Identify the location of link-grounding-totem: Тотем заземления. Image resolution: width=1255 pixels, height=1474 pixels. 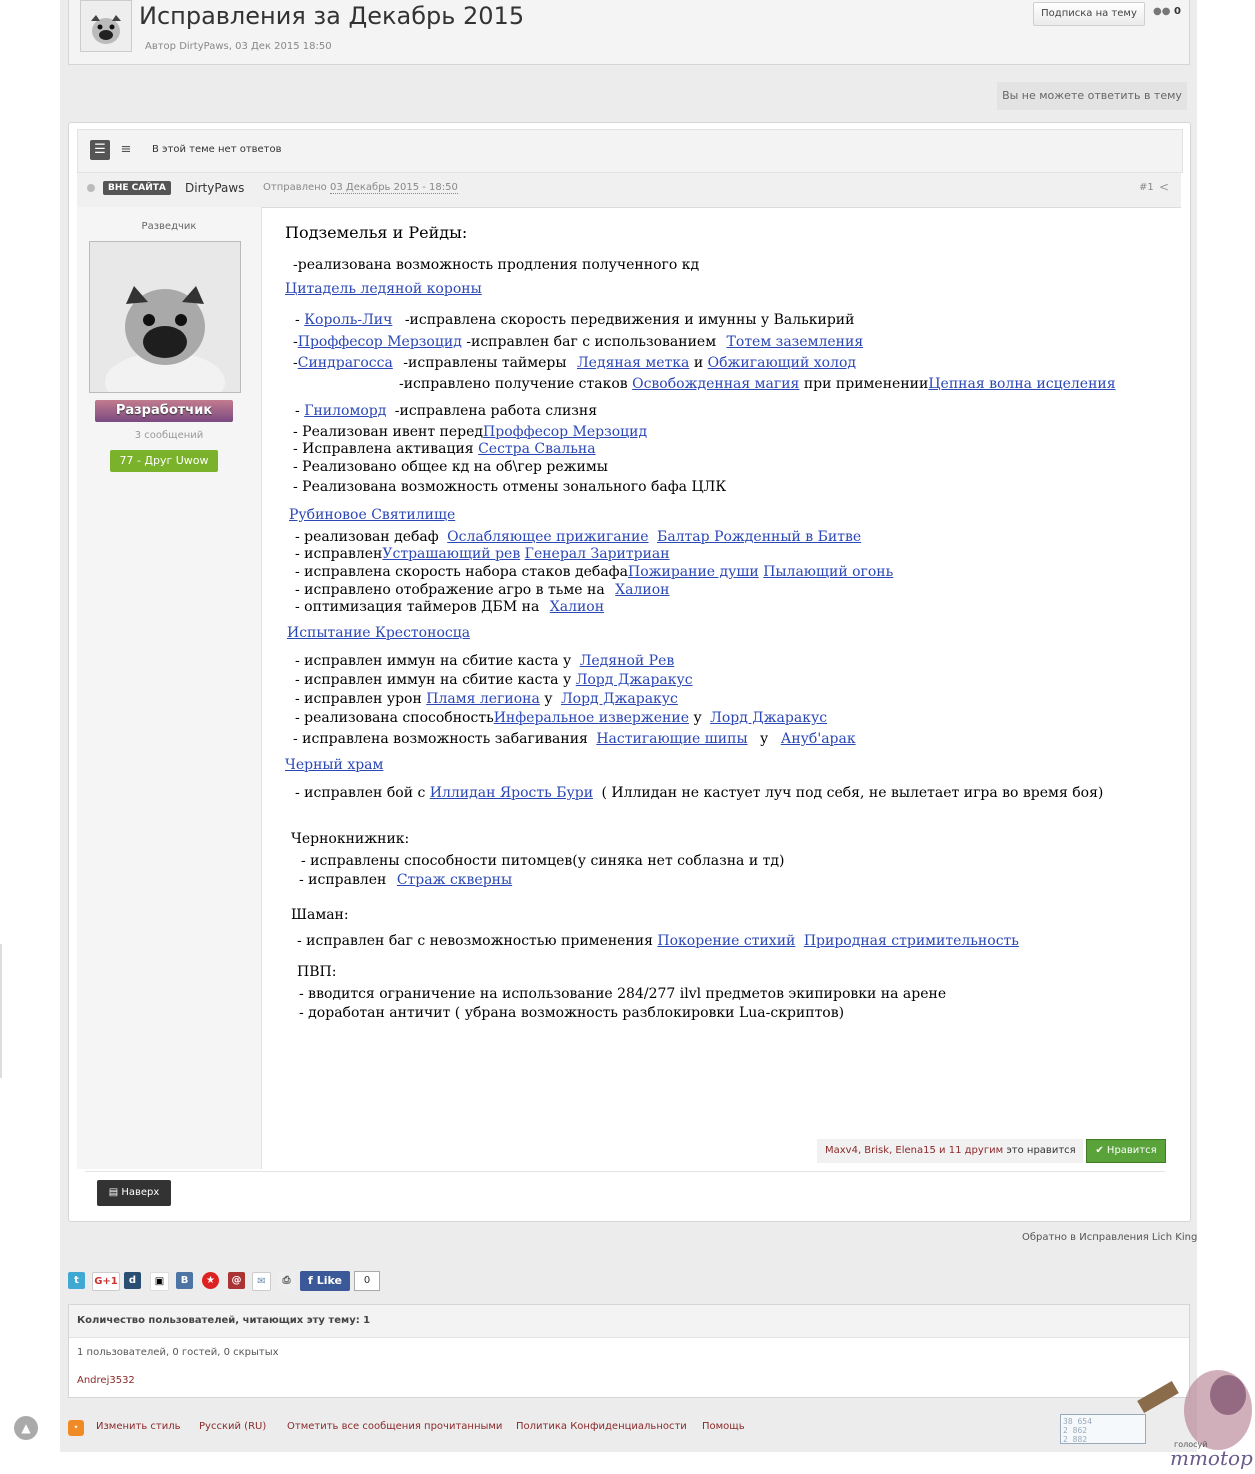
(795, 342).